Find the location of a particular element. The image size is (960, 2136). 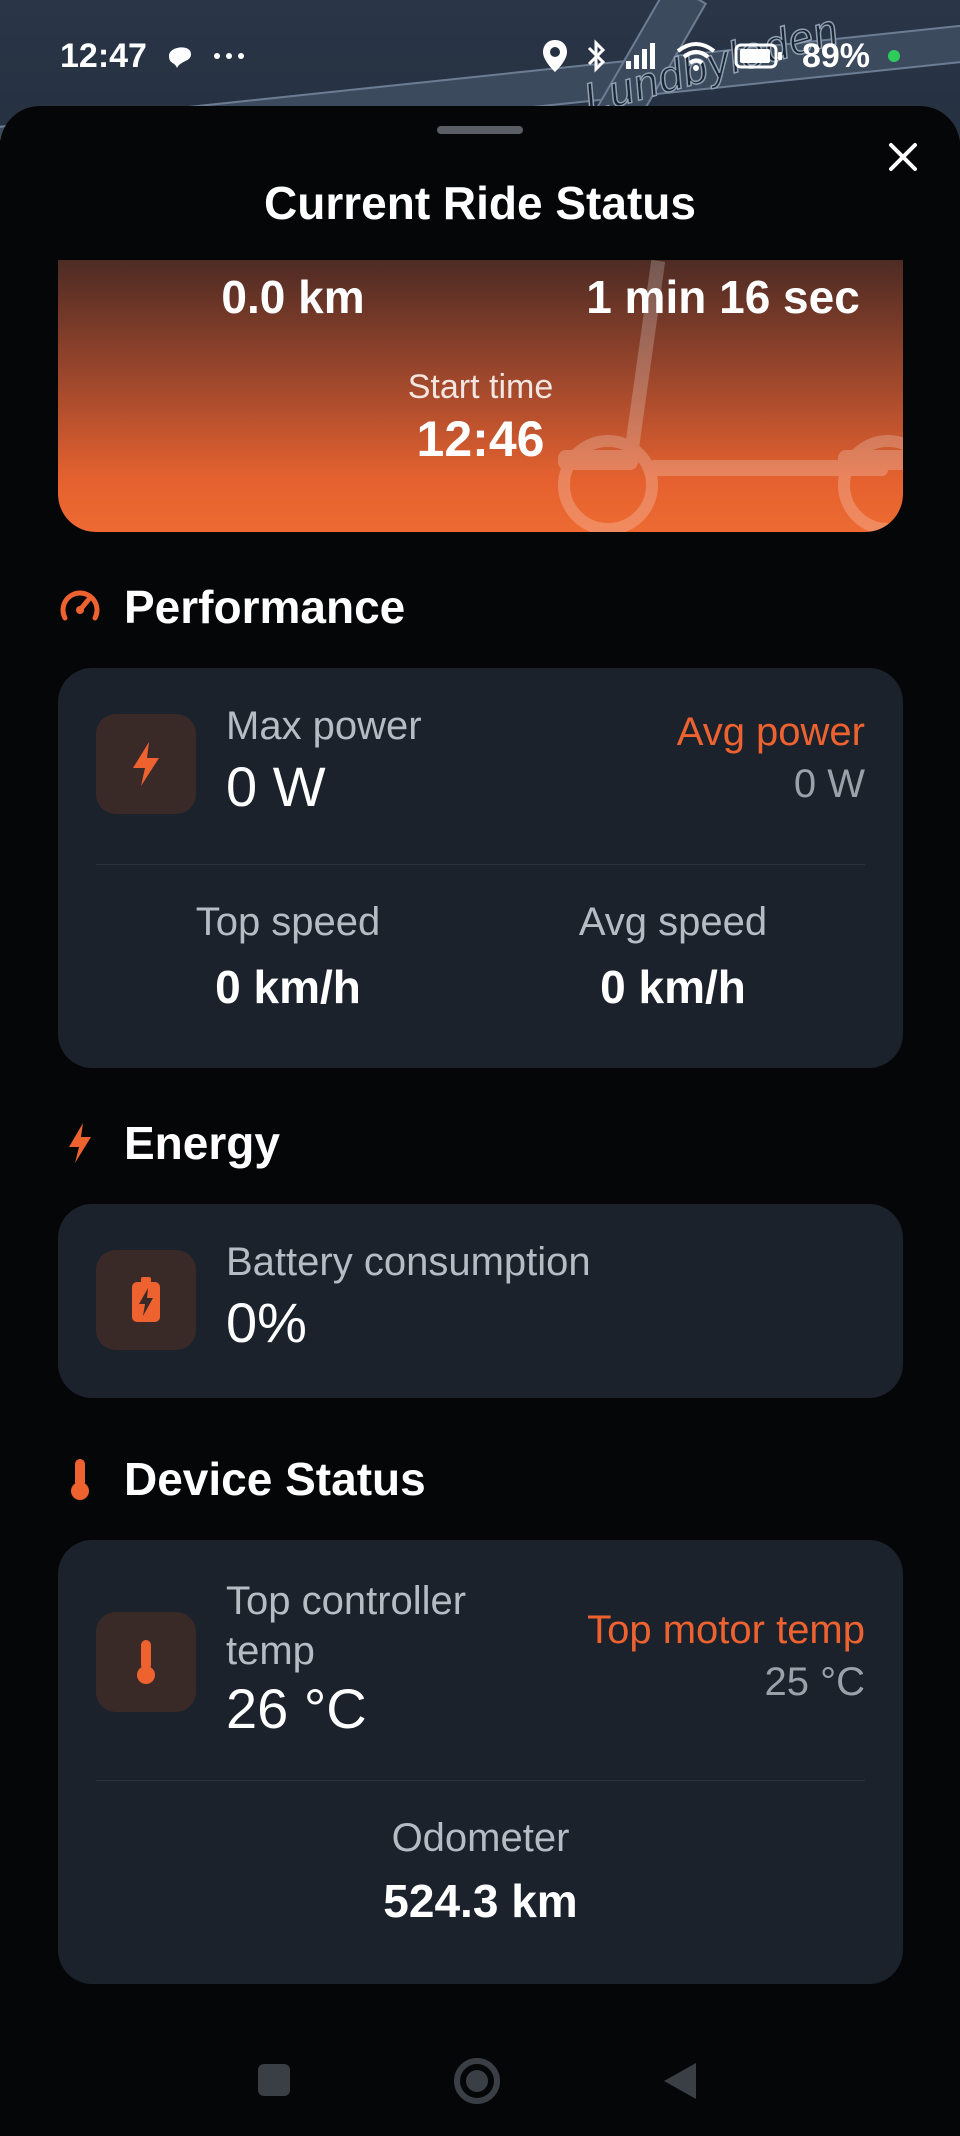

start-time-value: 12:46 is located at coordinates (480, 439).